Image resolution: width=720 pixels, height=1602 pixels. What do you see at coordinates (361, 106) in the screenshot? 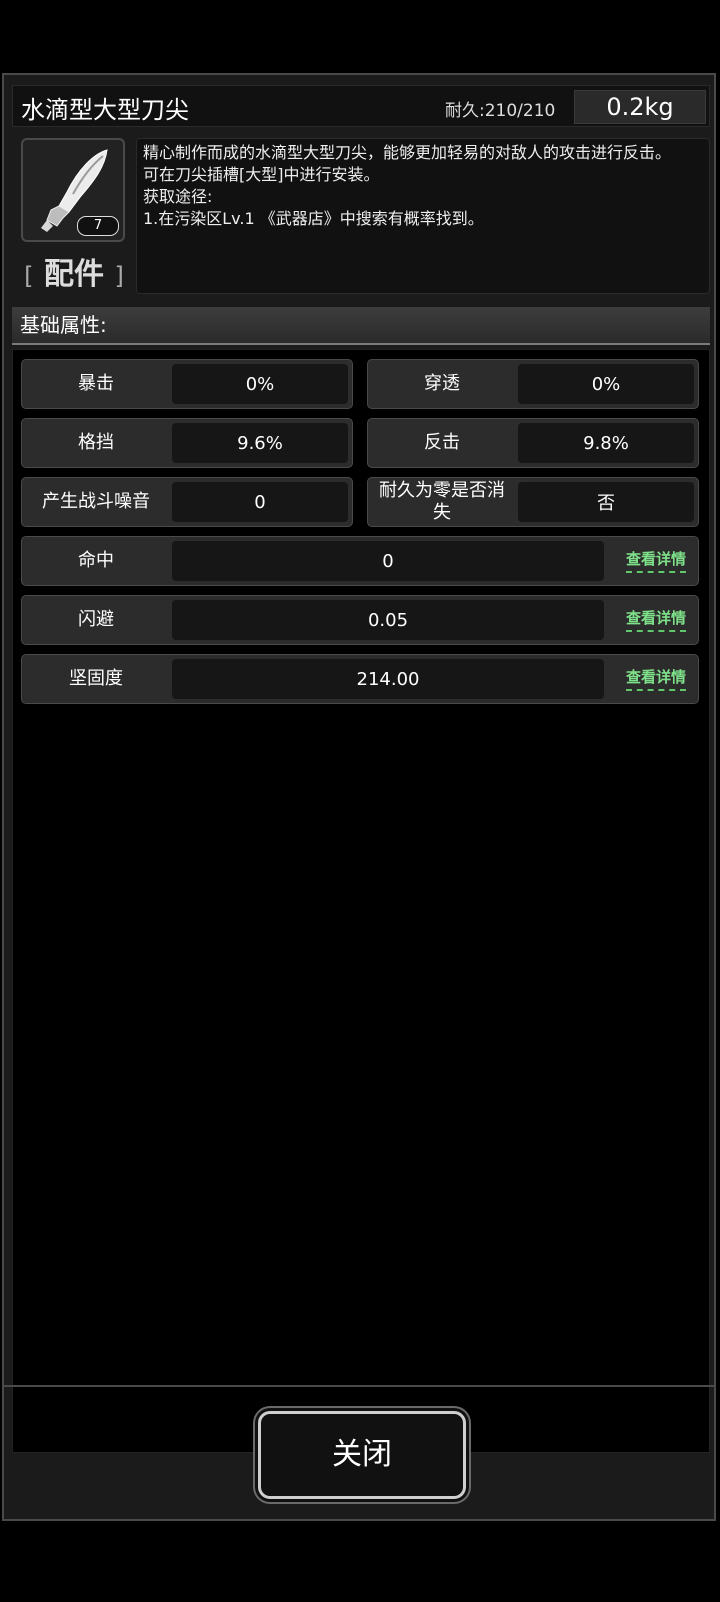
I see `item-header: 水滴型大型刀尖 耐久:210/210 0.2kg` at bounding box center [361, 106].